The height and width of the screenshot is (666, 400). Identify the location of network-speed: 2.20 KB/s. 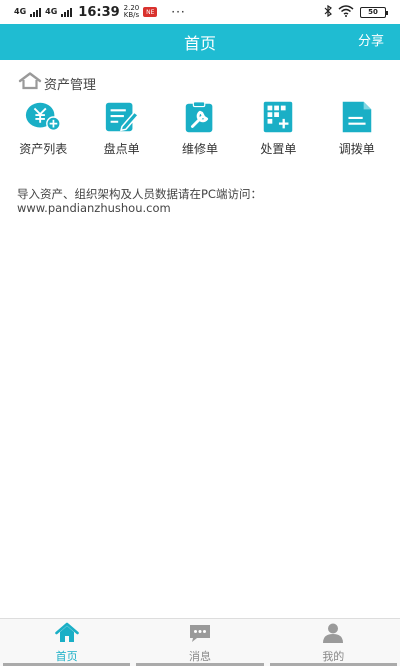
(132, 12).